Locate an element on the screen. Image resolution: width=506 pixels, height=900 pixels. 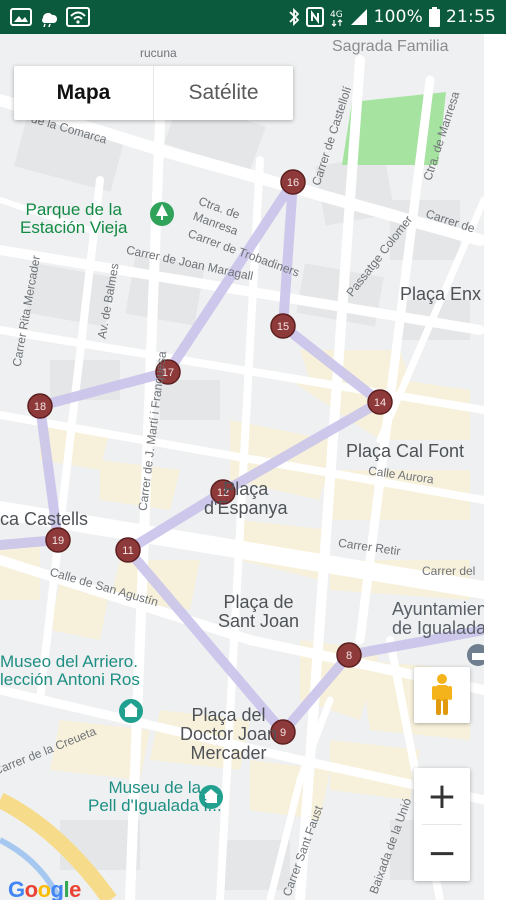
svg-text: 4G is located at coordinates (336, 15).